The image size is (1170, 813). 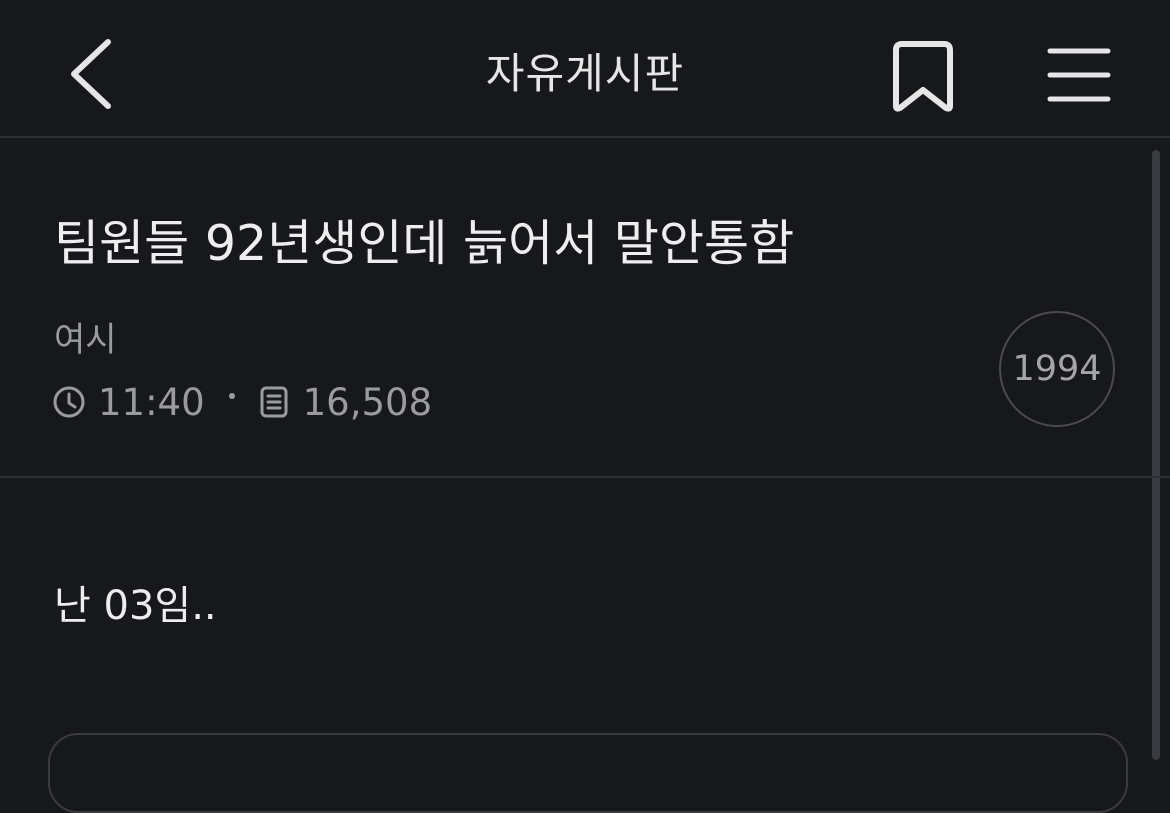 I want to click on comment-input-box, so click(x=588, y=773).